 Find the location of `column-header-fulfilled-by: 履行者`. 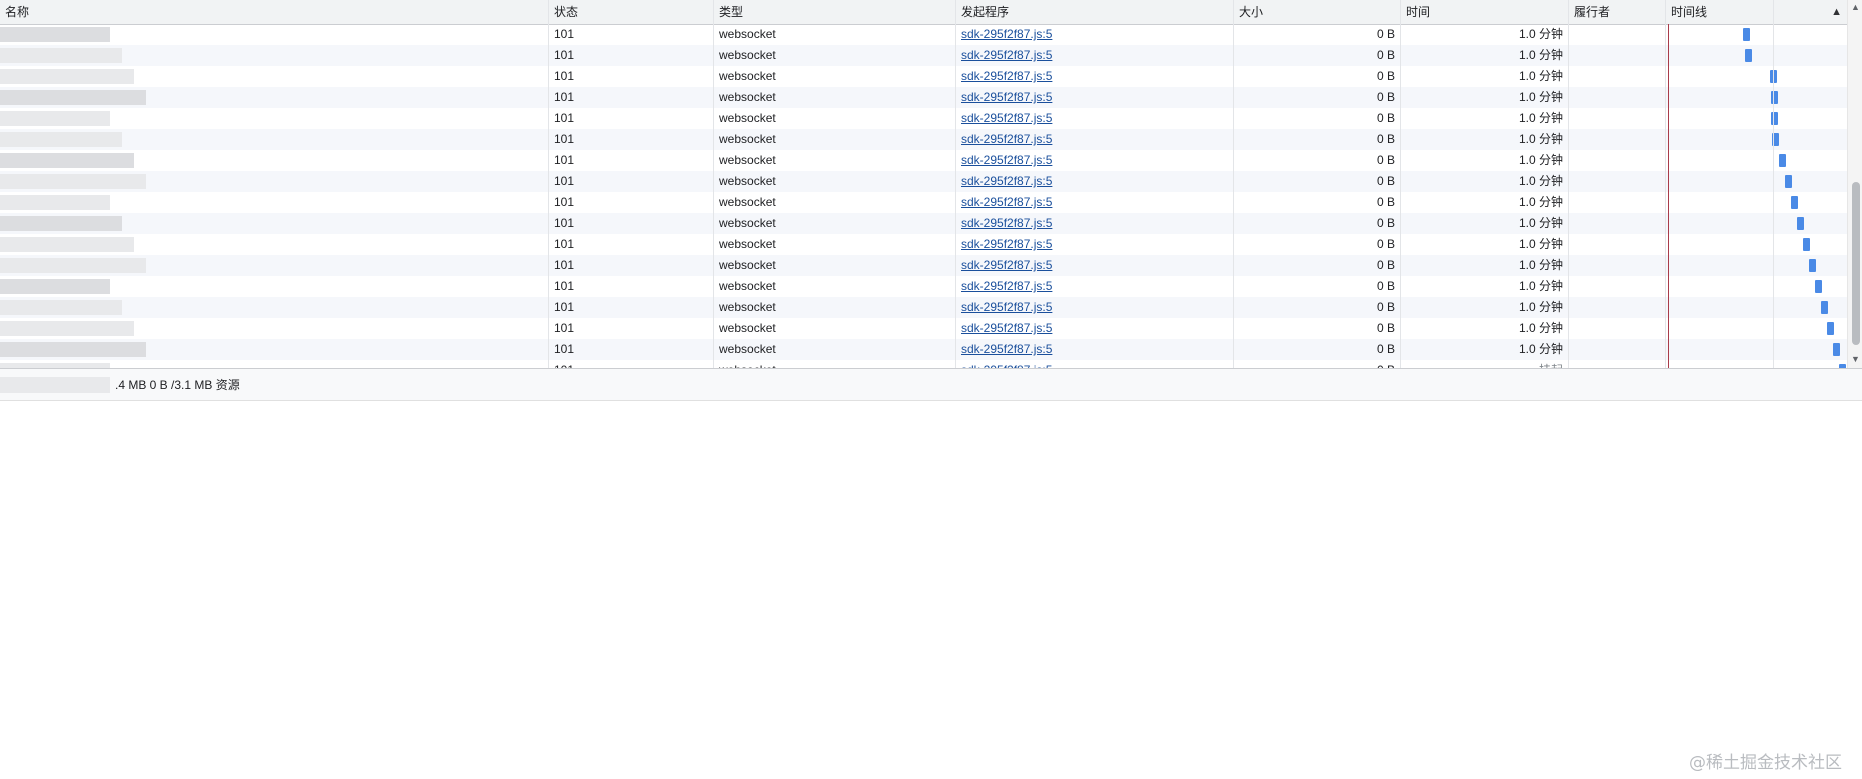

column-header-fulfilled-by: 履行者 is located at coordinates (1617, 12).